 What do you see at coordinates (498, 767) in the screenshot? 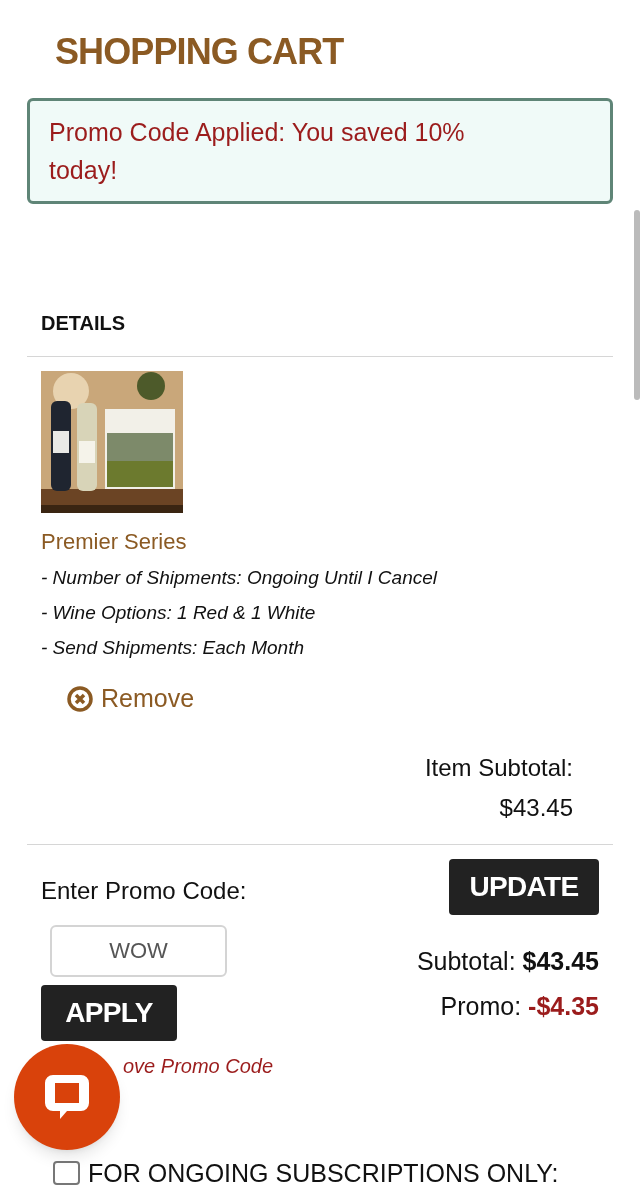
I see `item-subtotal-label: Item Subtotal:` at bounding box center [498, 767].